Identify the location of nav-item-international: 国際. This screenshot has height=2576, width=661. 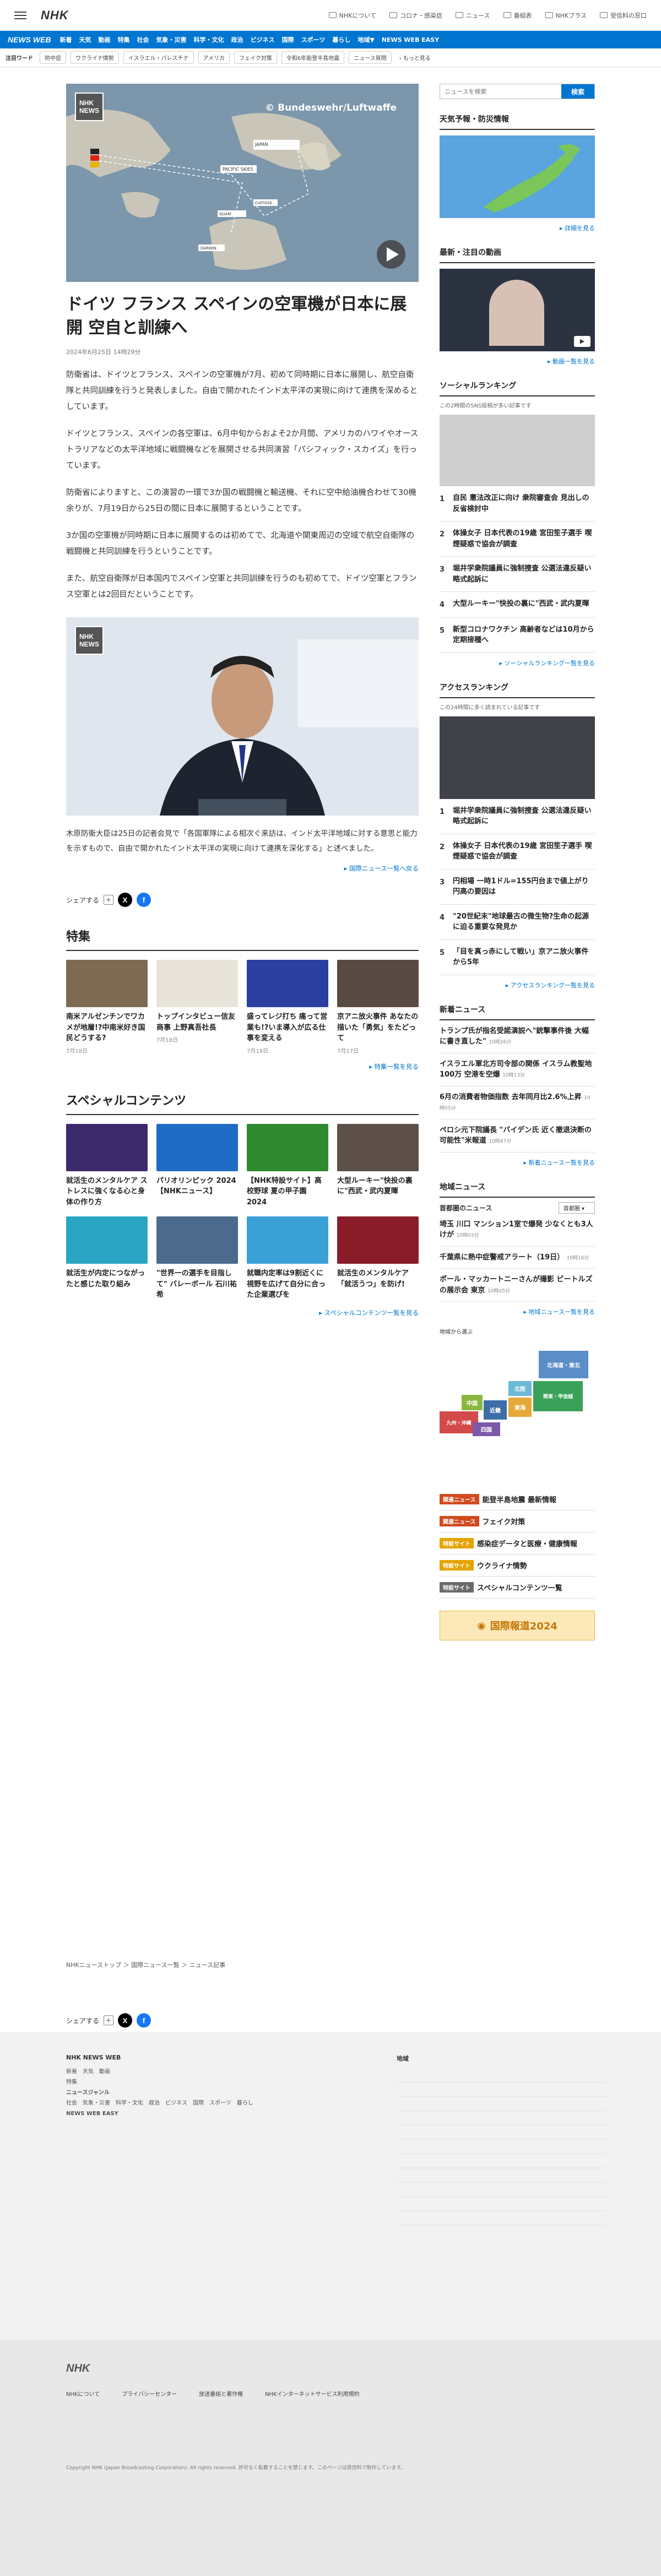
(288, 40).